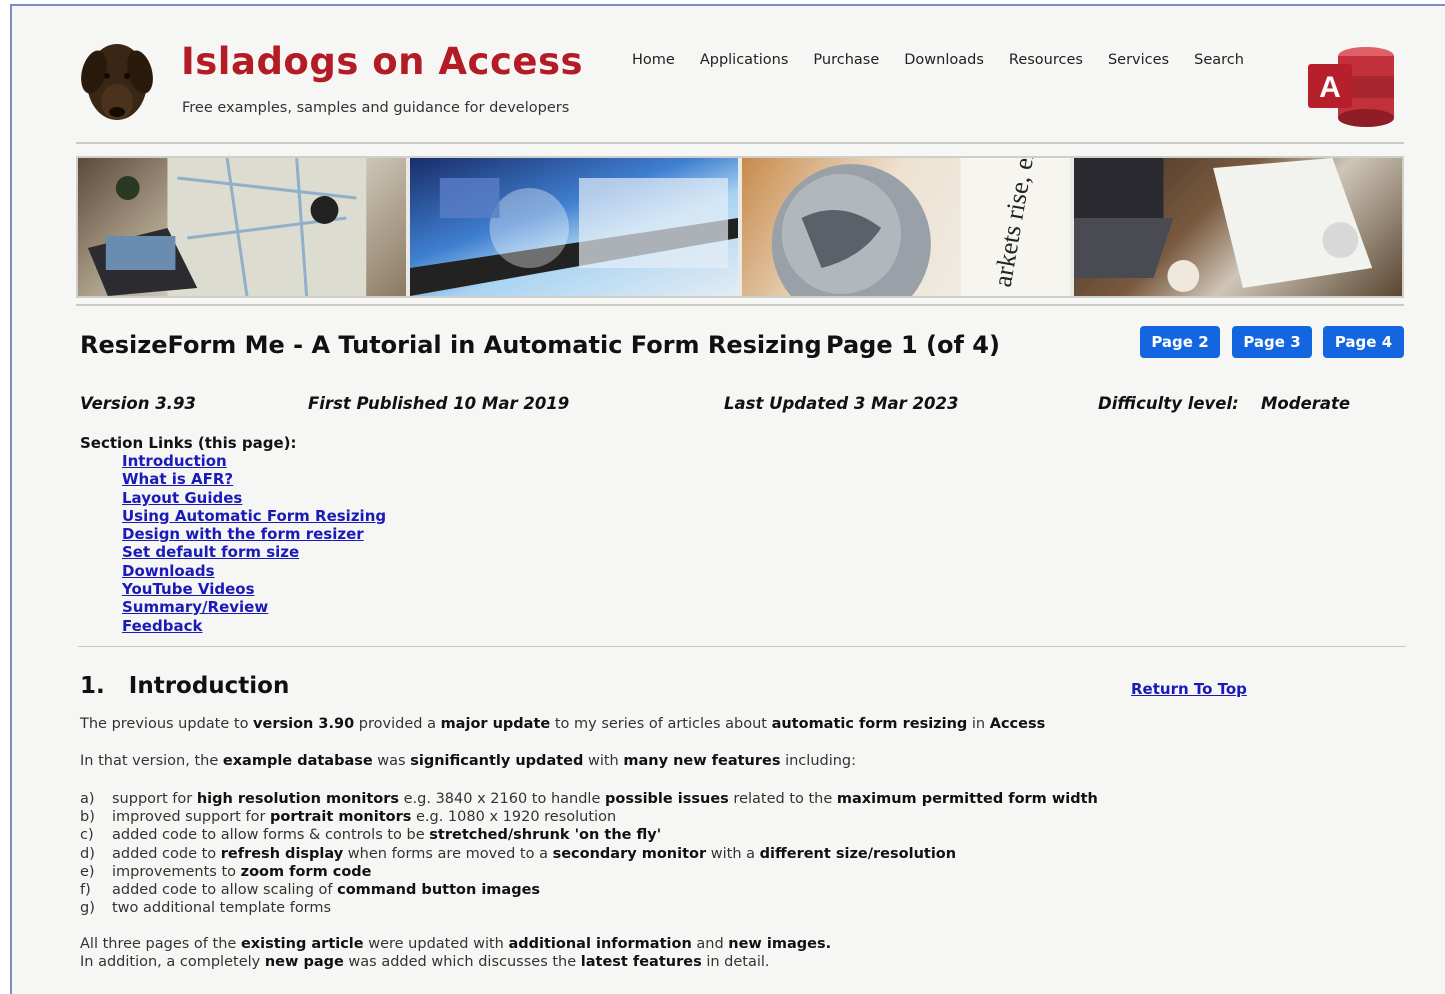  I want to click on text-run: with a, so click(733, 853).